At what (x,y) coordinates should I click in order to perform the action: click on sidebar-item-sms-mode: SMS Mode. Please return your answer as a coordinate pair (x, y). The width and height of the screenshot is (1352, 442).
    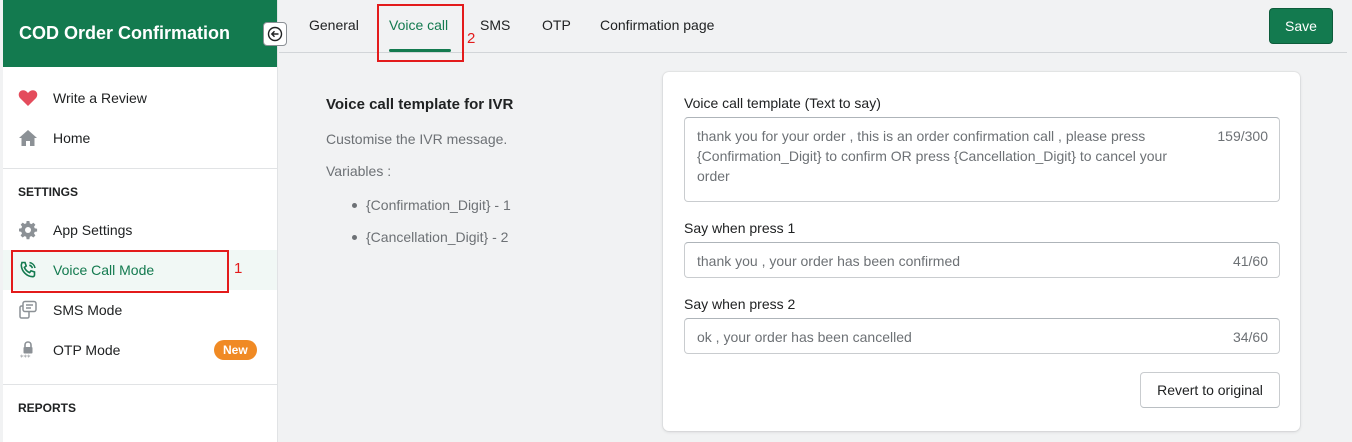
    Looking at the image, I should click on (140, 310).